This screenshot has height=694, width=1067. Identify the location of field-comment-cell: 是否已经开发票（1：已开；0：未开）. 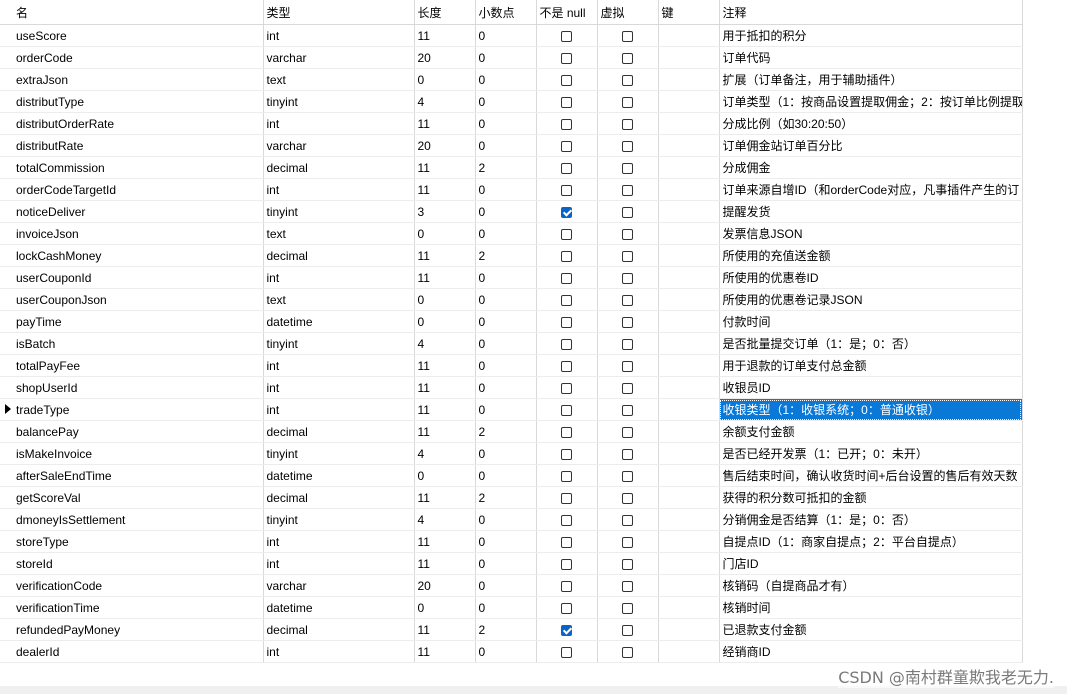
(871, 453).